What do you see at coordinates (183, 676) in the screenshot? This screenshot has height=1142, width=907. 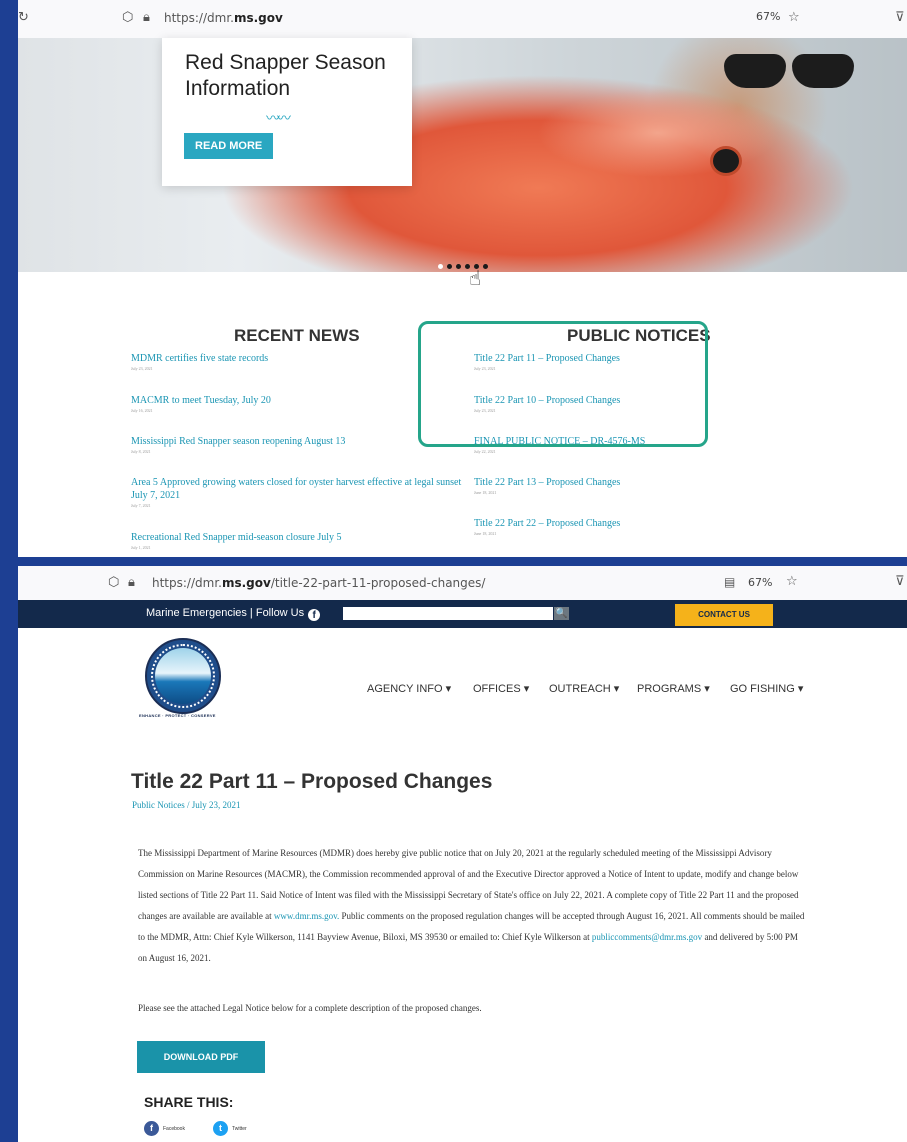 I see `mdmr-logo` at bounding box center [183, 676].